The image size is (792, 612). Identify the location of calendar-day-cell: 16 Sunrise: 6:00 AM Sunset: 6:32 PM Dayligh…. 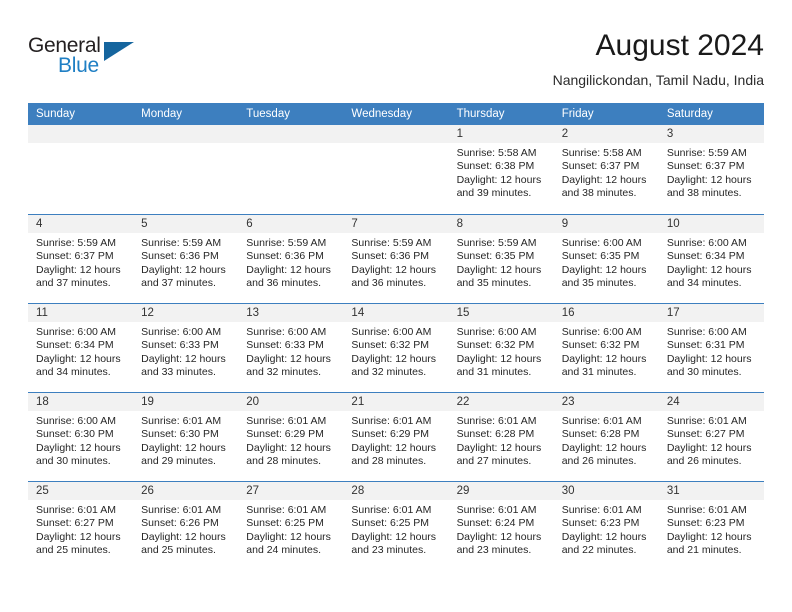
(606, 348).